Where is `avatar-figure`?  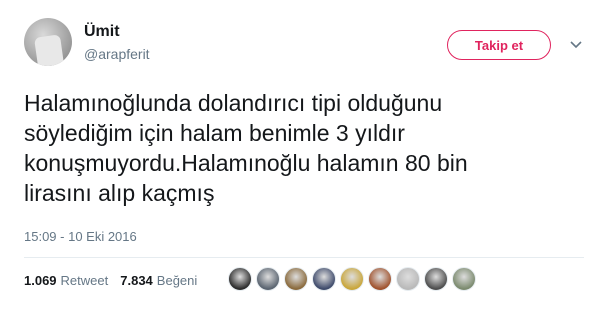
avatar-figure is located at coordinates (49, 50).